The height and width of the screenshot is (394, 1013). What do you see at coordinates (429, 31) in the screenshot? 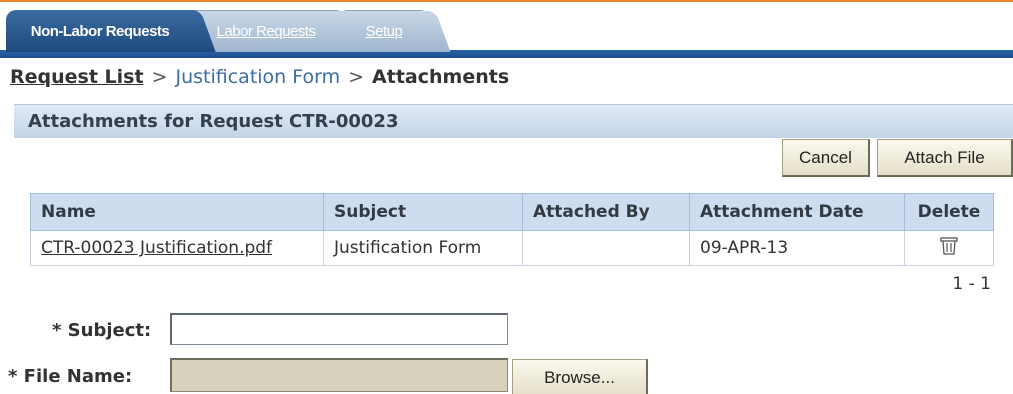
I see `tab-setup-edge` at bounding box center [429, 31].